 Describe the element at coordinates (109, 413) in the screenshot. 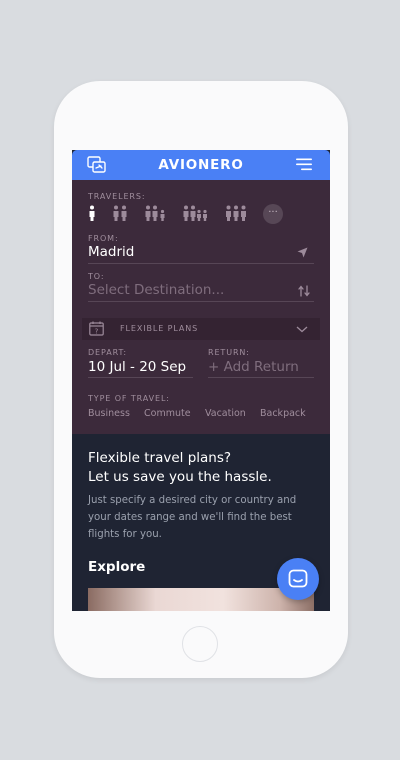

I see `travel-type-business: Business` at that location.